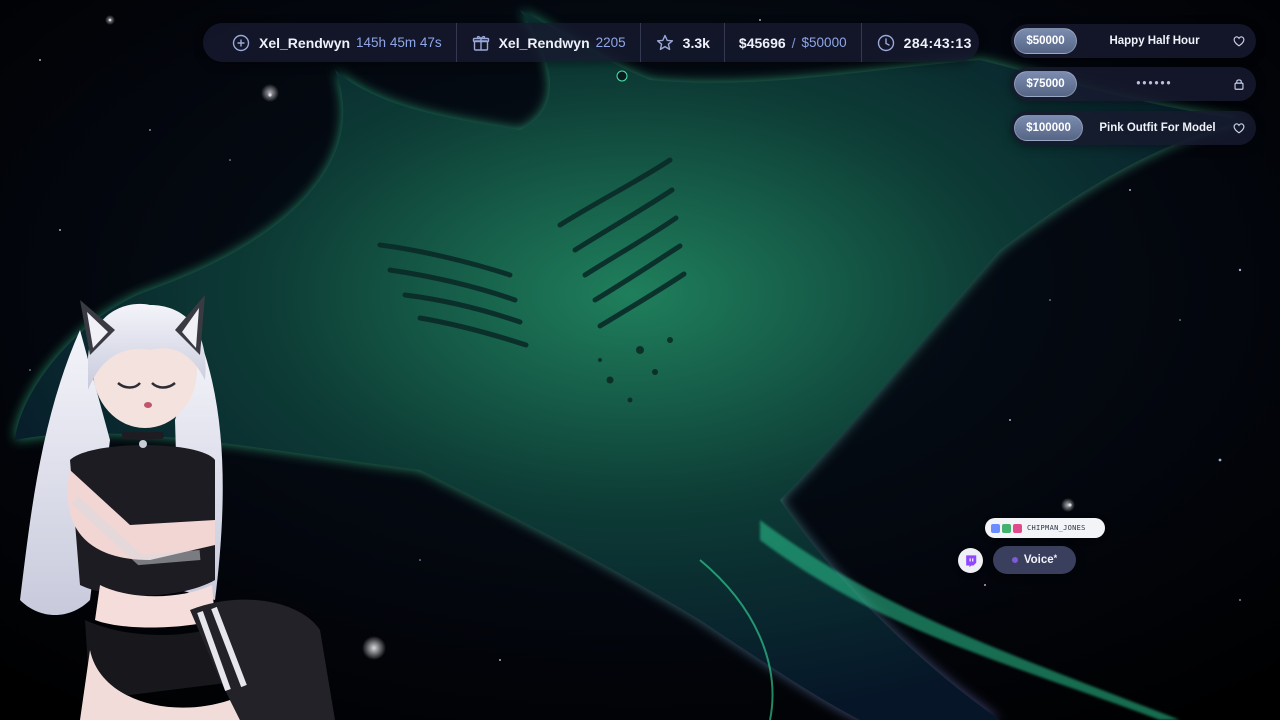 Image resolution: width=1280 pixels, height=720 pixels. I want to click on voice-indicator: Voice *, so click(1034, 560).